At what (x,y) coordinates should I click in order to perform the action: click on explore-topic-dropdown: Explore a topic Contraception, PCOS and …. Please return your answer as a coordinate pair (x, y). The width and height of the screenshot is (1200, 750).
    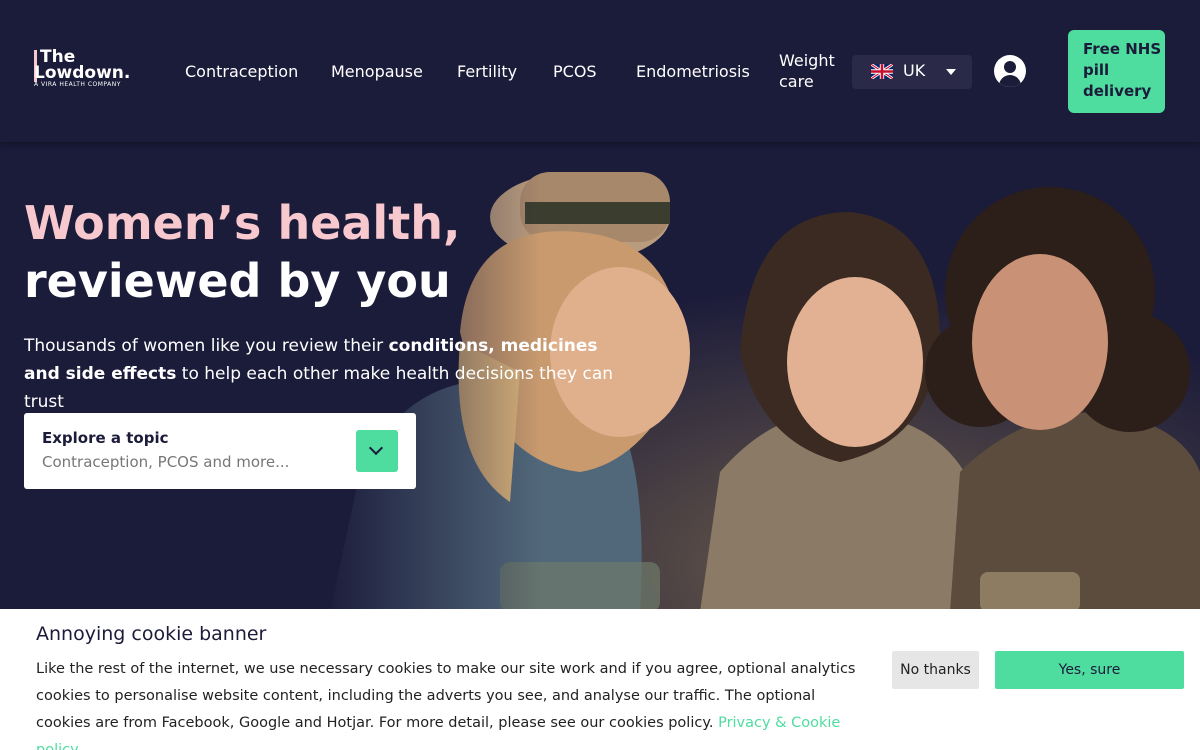
    Looking at the image, I should click on (220, 451).